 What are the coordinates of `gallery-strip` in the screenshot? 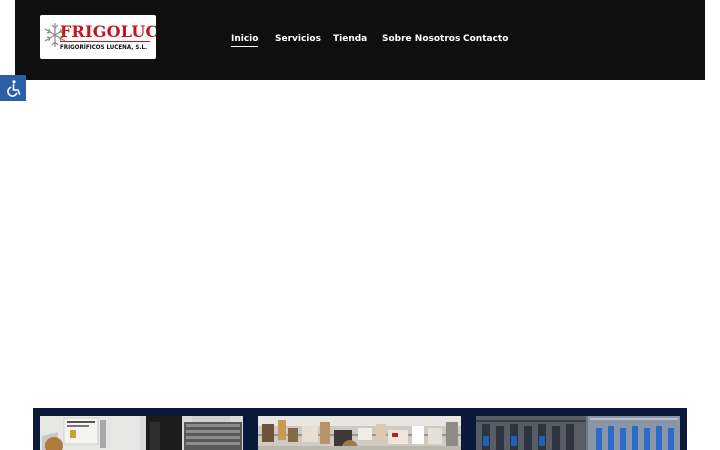 It's located at (360, 429).